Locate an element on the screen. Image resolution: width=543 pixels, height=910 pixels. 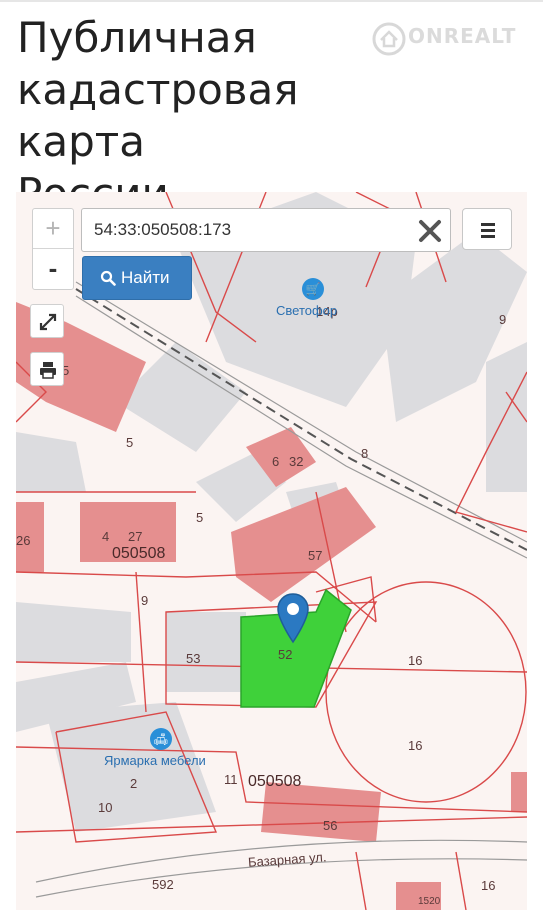
map-label: 2 is located at coordinates (134, 783).